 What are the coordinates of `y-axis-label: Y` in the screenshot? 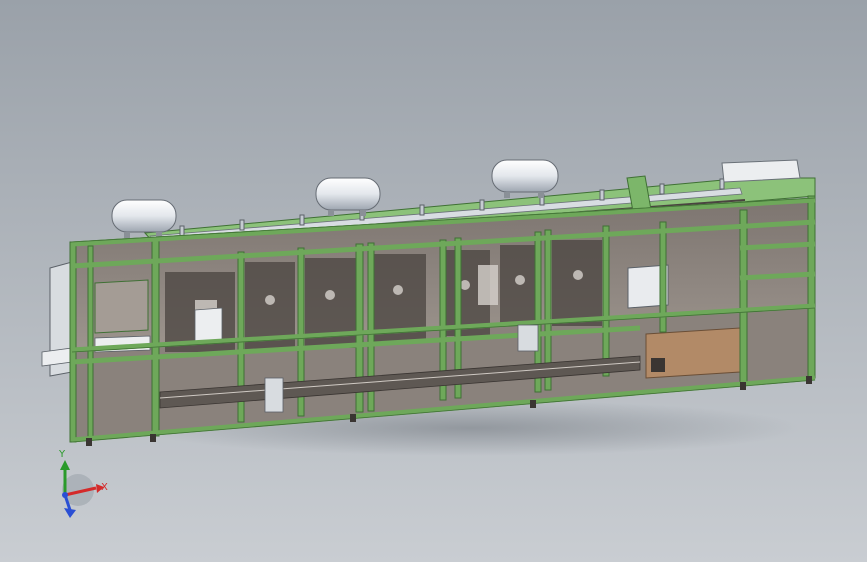 It's located at (62, 454).